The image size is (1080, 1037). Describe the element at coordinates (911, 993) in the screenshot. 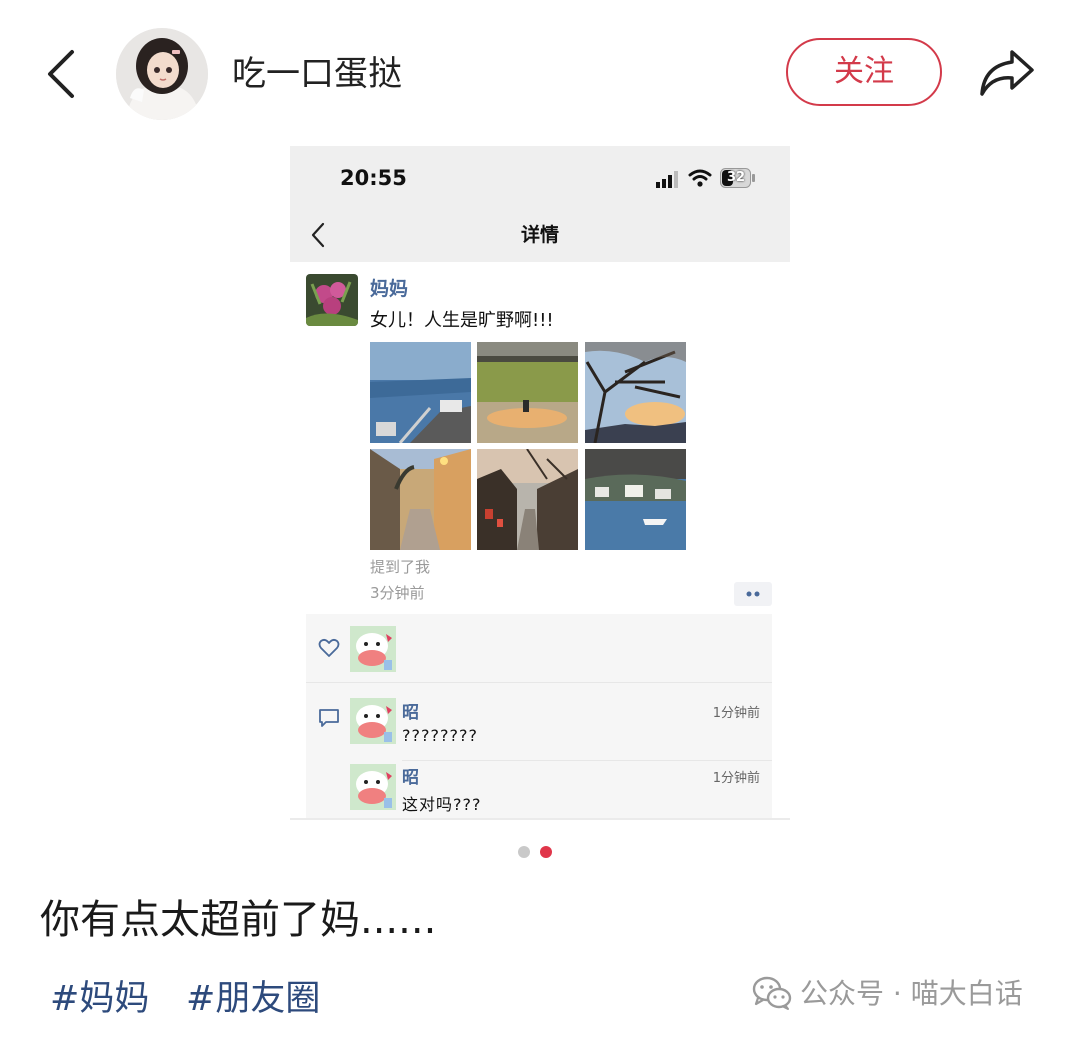

I see `watermark-text: 公众号 · 喵大白话` at that location.